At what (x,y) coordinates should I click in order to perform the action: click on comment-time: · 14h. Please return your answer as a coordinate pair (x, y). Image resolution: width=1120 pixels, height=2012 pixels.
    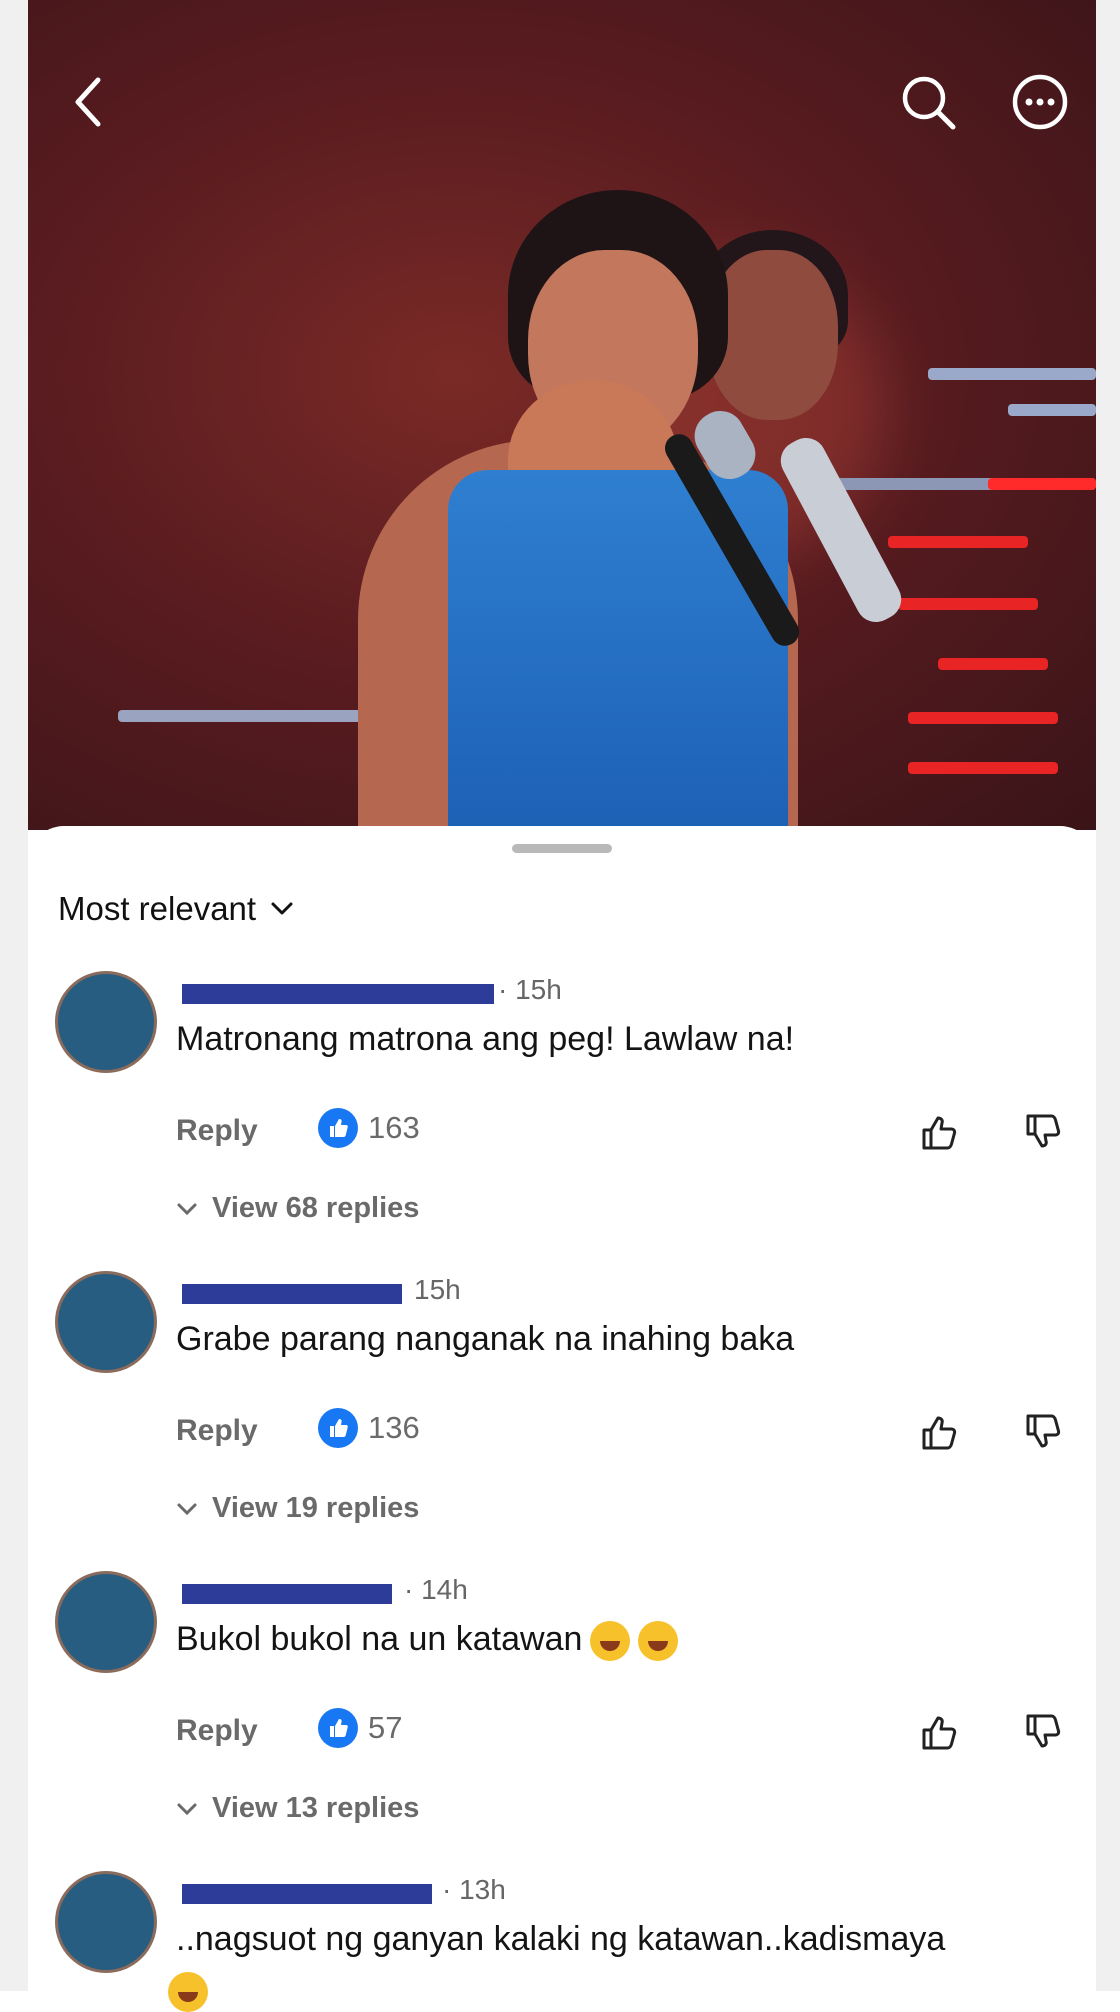
    Looking at the image, I should click on (436, 1589).